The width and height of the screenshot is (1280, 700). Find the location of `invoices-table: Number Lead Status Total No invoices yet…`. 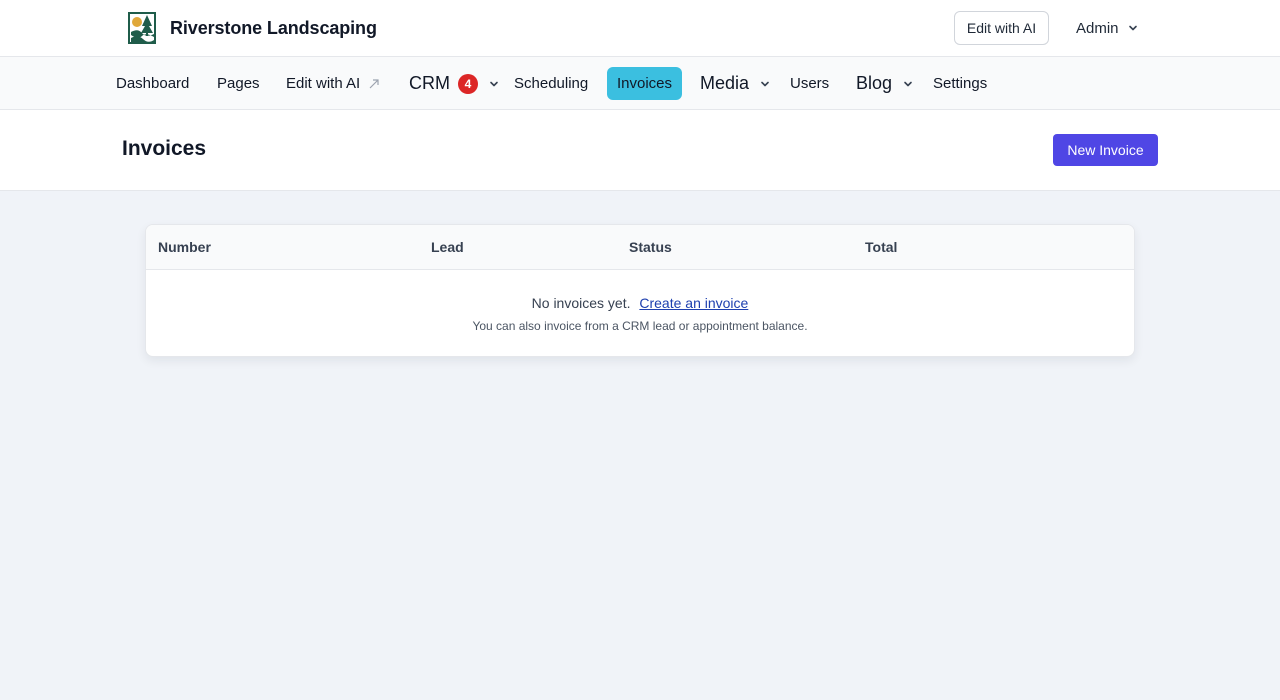

invoices-table: Number Lead Status Total No invoices yet… is located at coordinates (640, 290).